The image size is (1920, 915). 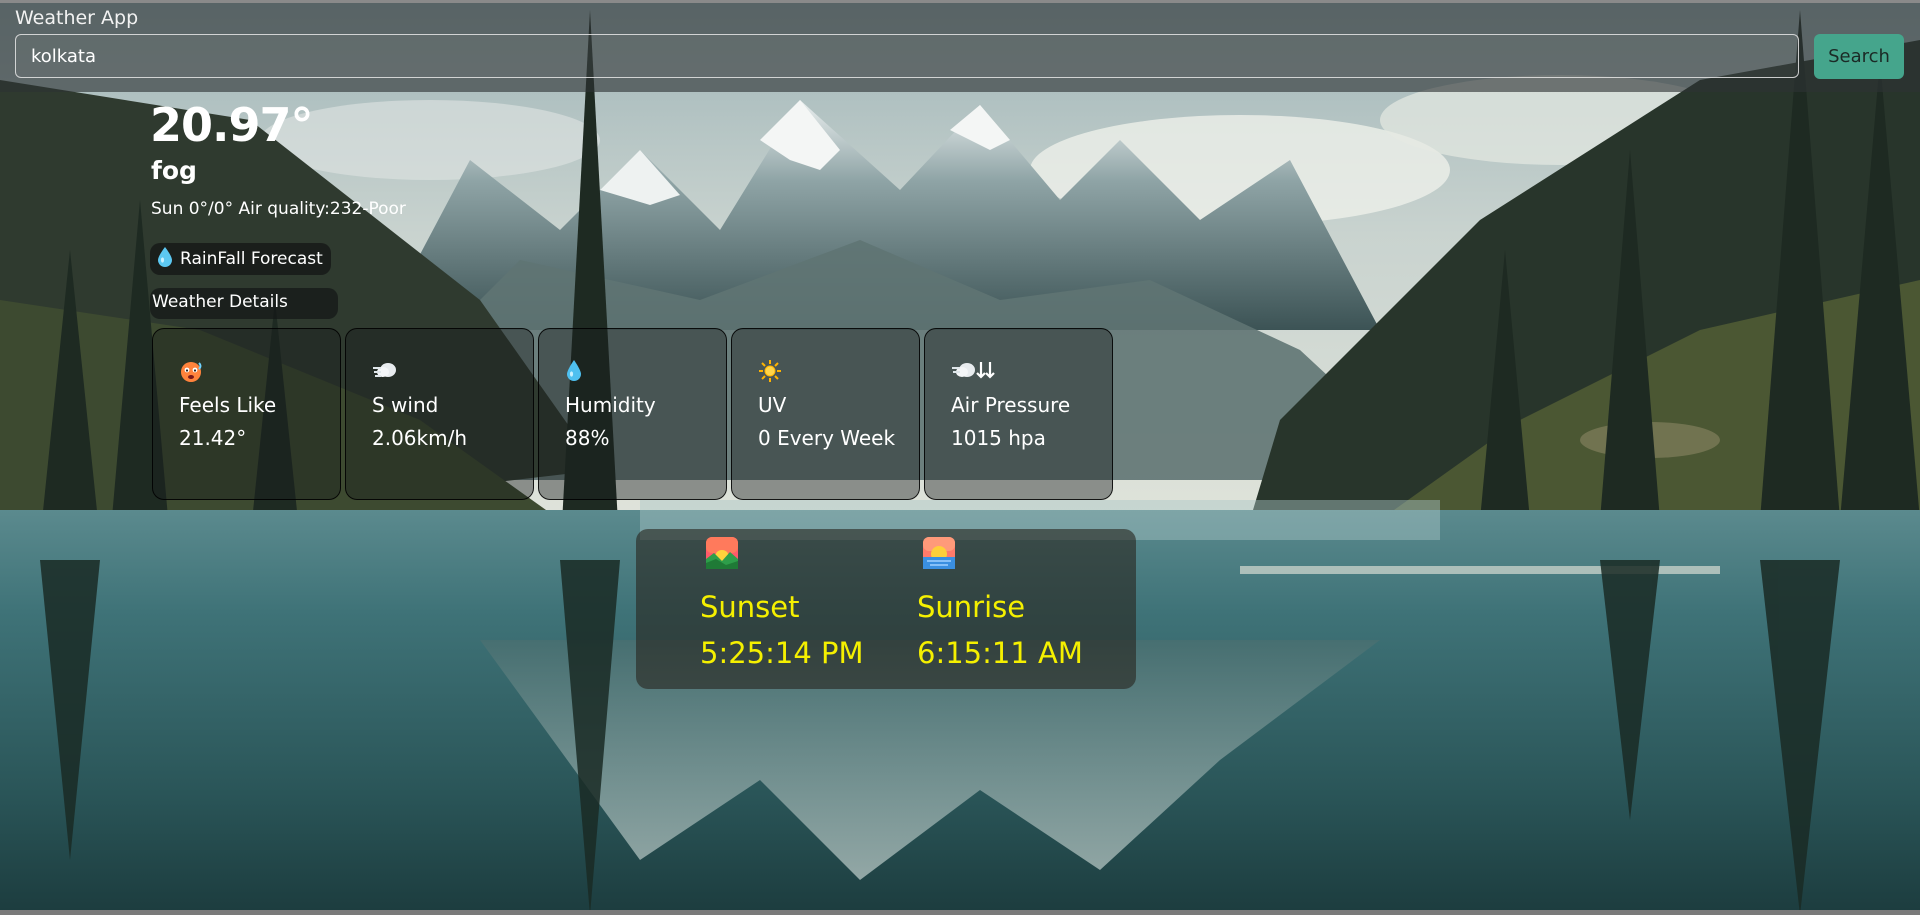 I want to click on uv-title: UV, so click(x=772, y=405).